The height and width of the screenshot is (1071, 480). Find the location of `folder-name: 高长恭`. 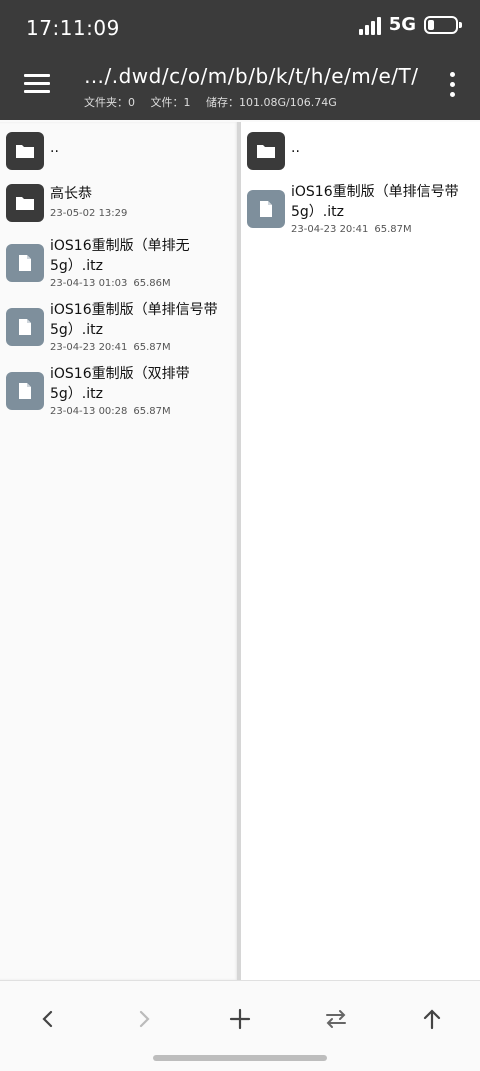

folder-name: 高长恭 is located at coordinates (71, 194).